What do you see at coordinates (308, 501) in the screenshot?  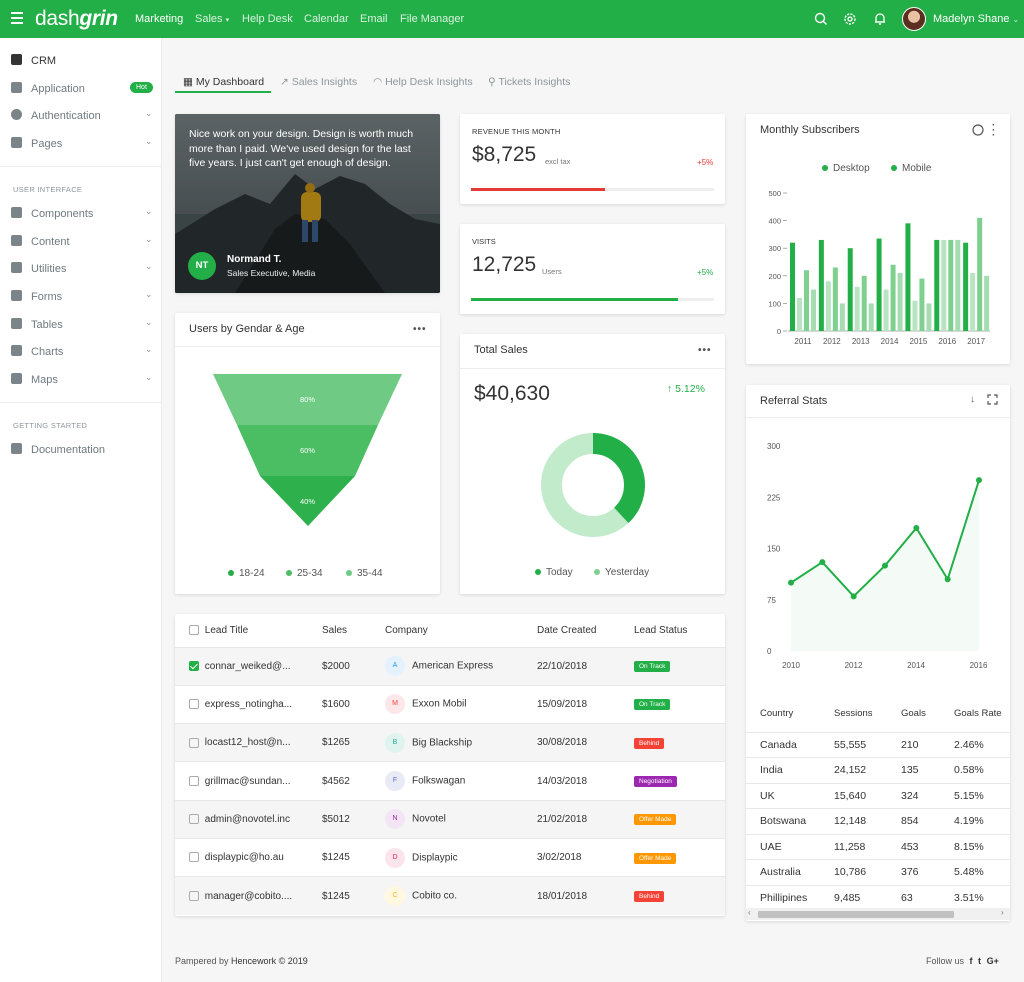 I see `funnel-level-3-label: 40%` at bounding box center [308, 501].